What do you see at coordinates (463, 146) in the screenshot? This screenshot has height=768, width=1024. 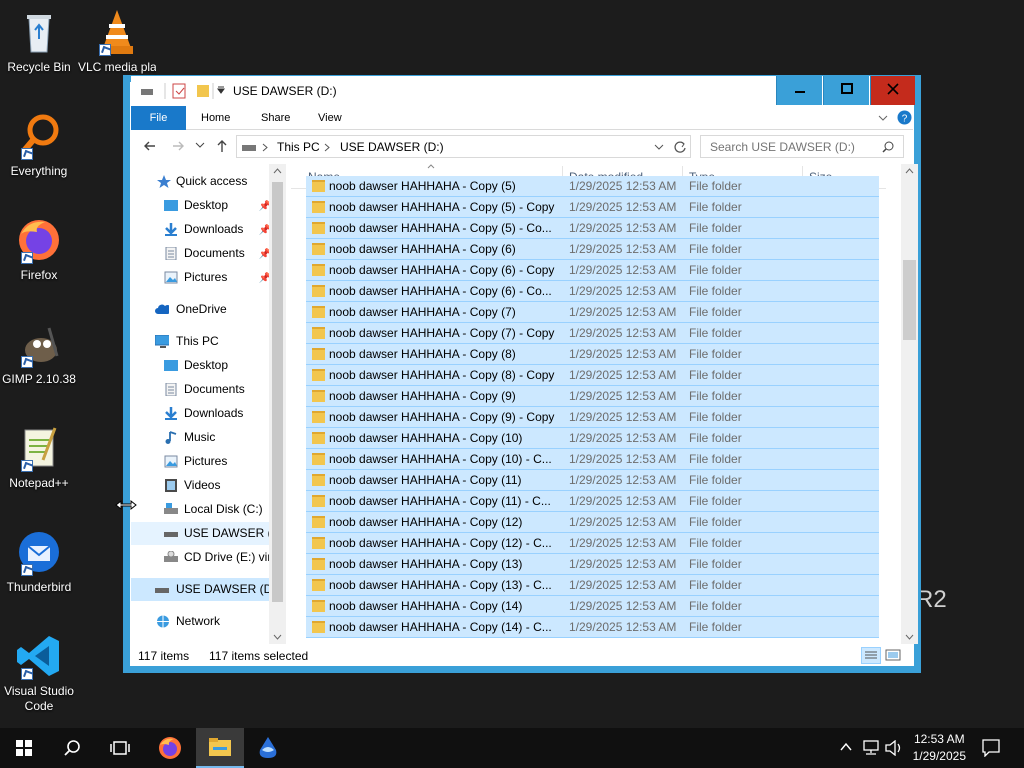 I see `address-bar: This PC USE DAWSER (D:)` at bounding box center [463, 146].